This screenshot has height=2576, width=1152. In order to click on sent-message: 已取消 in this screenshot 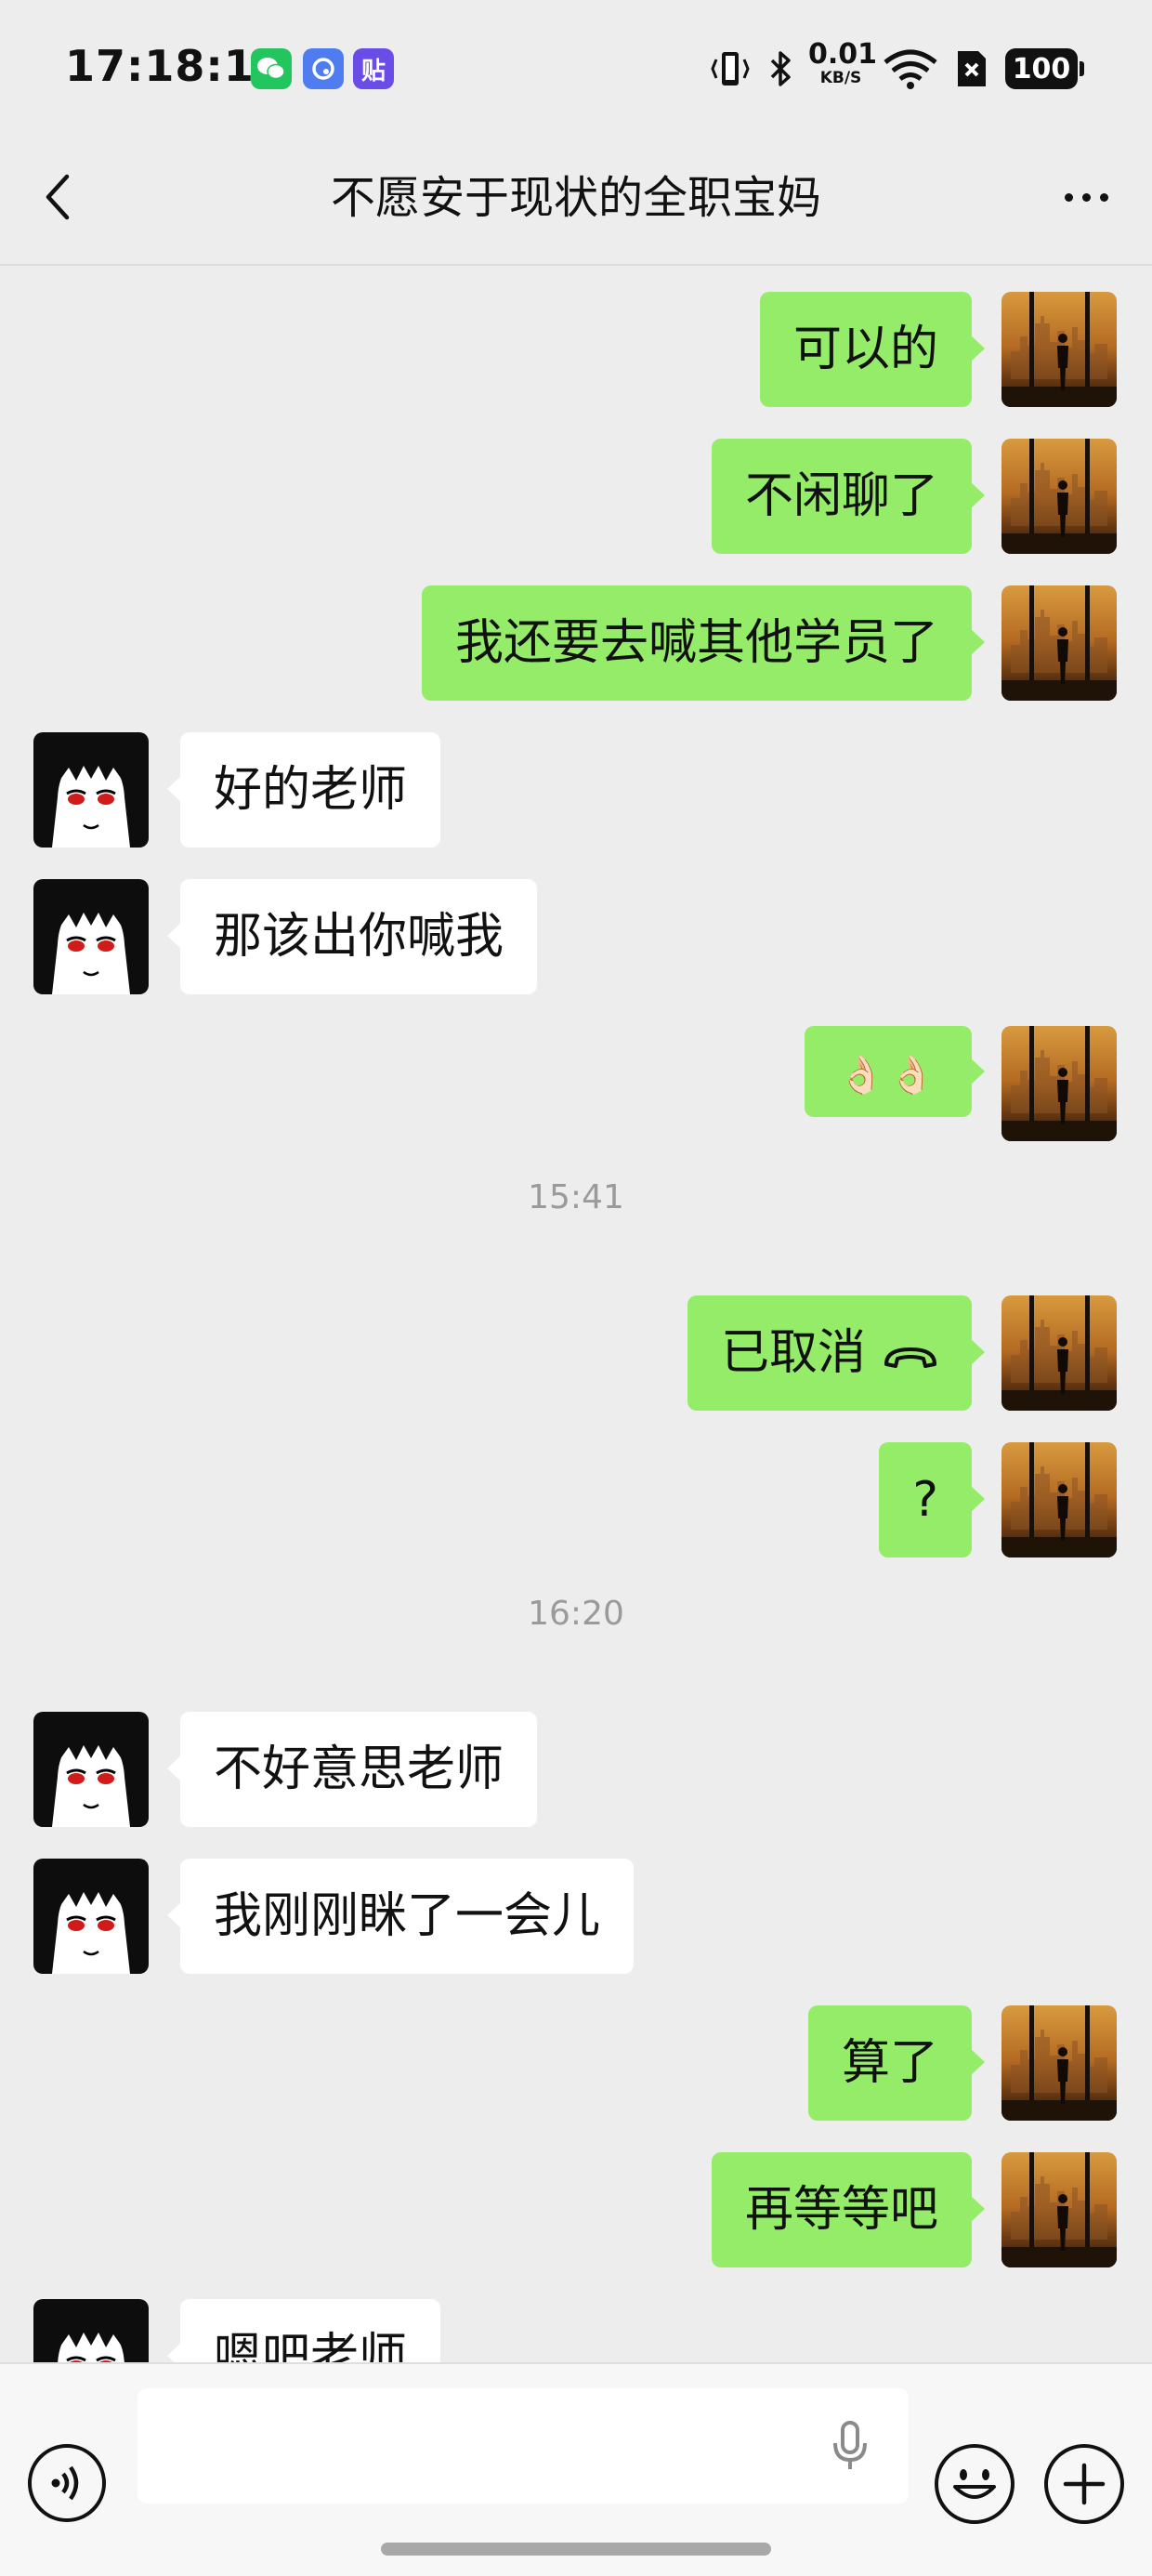, I will do `click(576, 1353)`.